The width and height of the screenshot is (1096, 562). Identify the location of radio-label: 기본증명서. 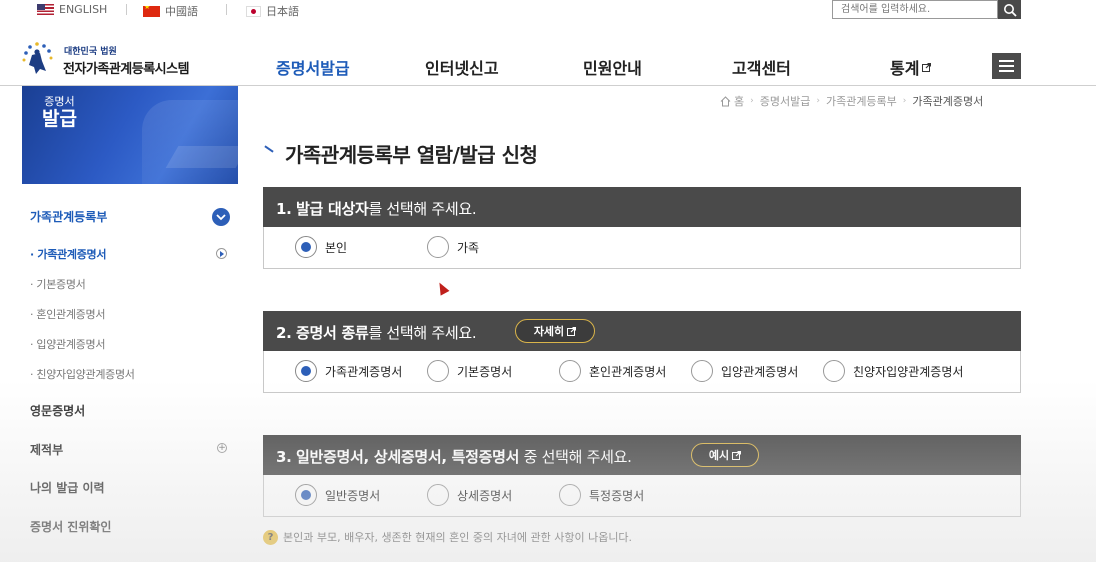
(485, 371).